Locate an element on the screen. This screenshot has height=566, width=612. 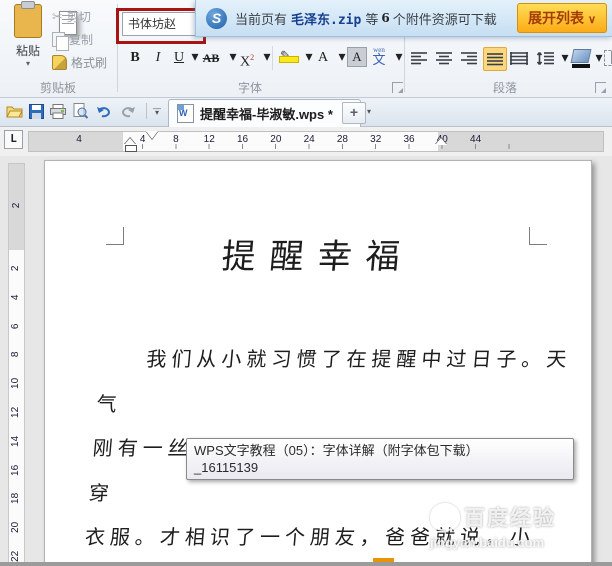
clipboard-group-label: 剪贴板 is located at coordinates (57, 88).